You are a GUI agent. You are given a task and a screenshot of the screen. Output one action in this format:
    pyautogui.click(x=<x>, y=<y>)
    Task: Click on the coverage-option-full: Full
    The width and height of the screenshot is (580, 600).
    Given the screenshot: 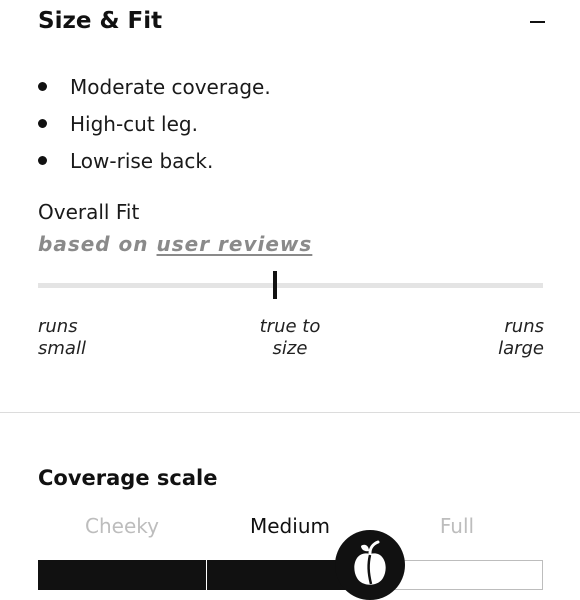 What is the action you would take?
    pyautogui.click(x=457, y=526)
    